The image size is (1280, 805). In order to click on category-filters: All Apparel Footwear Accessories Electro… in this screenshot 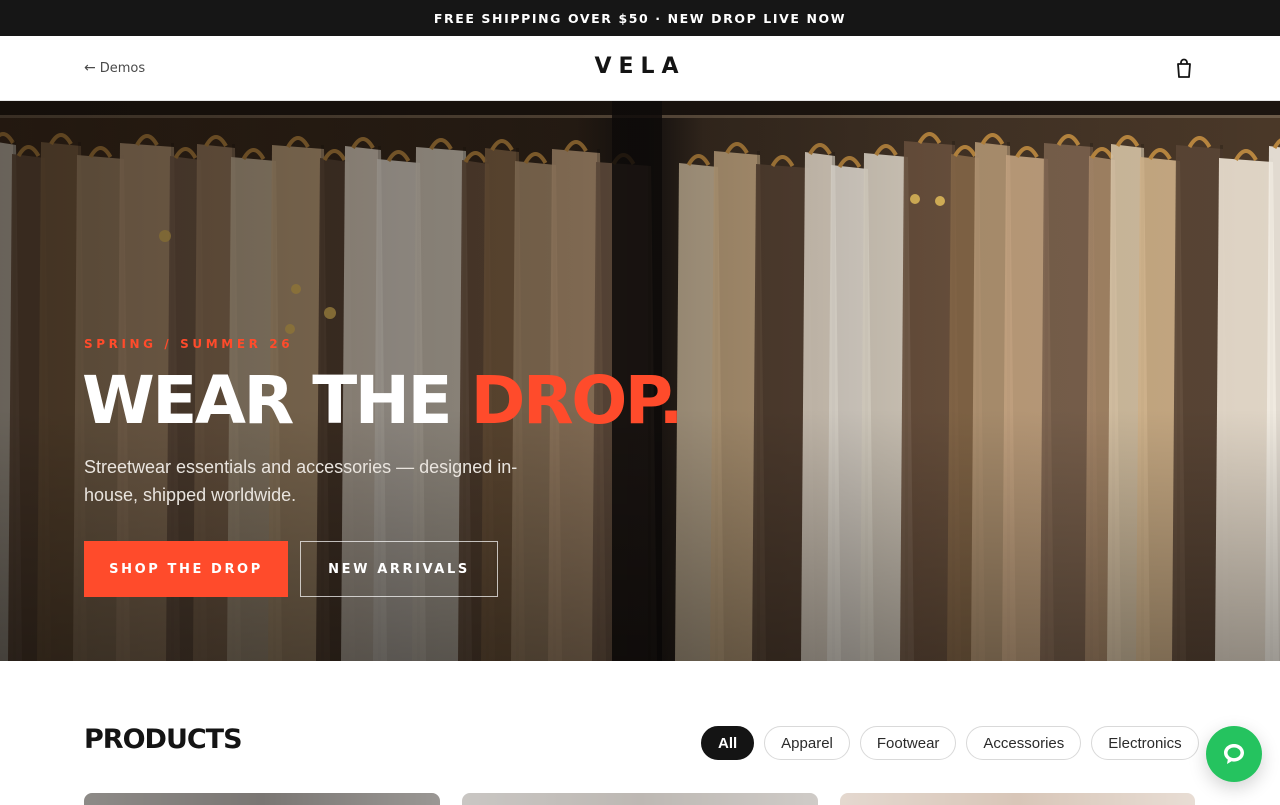, I will do `click(950, 743)`.